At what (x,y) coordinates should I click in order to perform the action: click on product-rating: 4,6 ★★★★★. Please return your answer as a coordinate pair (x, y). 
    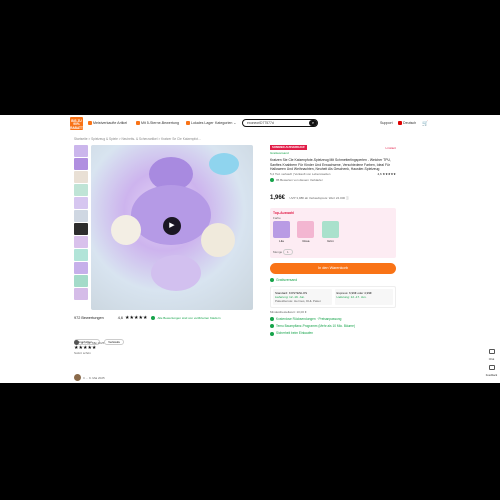
    Looking at the image, I should click on (387, 174).